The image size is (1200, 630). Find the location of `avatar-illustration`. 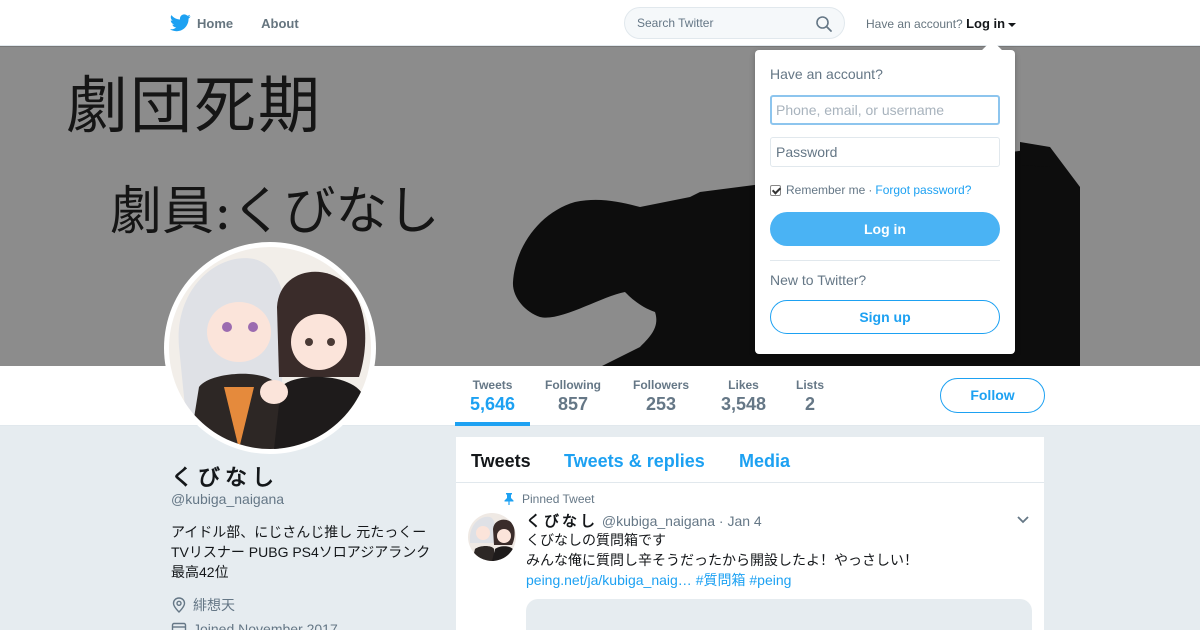

avatar-illustration is located at coordinates (270, 348).